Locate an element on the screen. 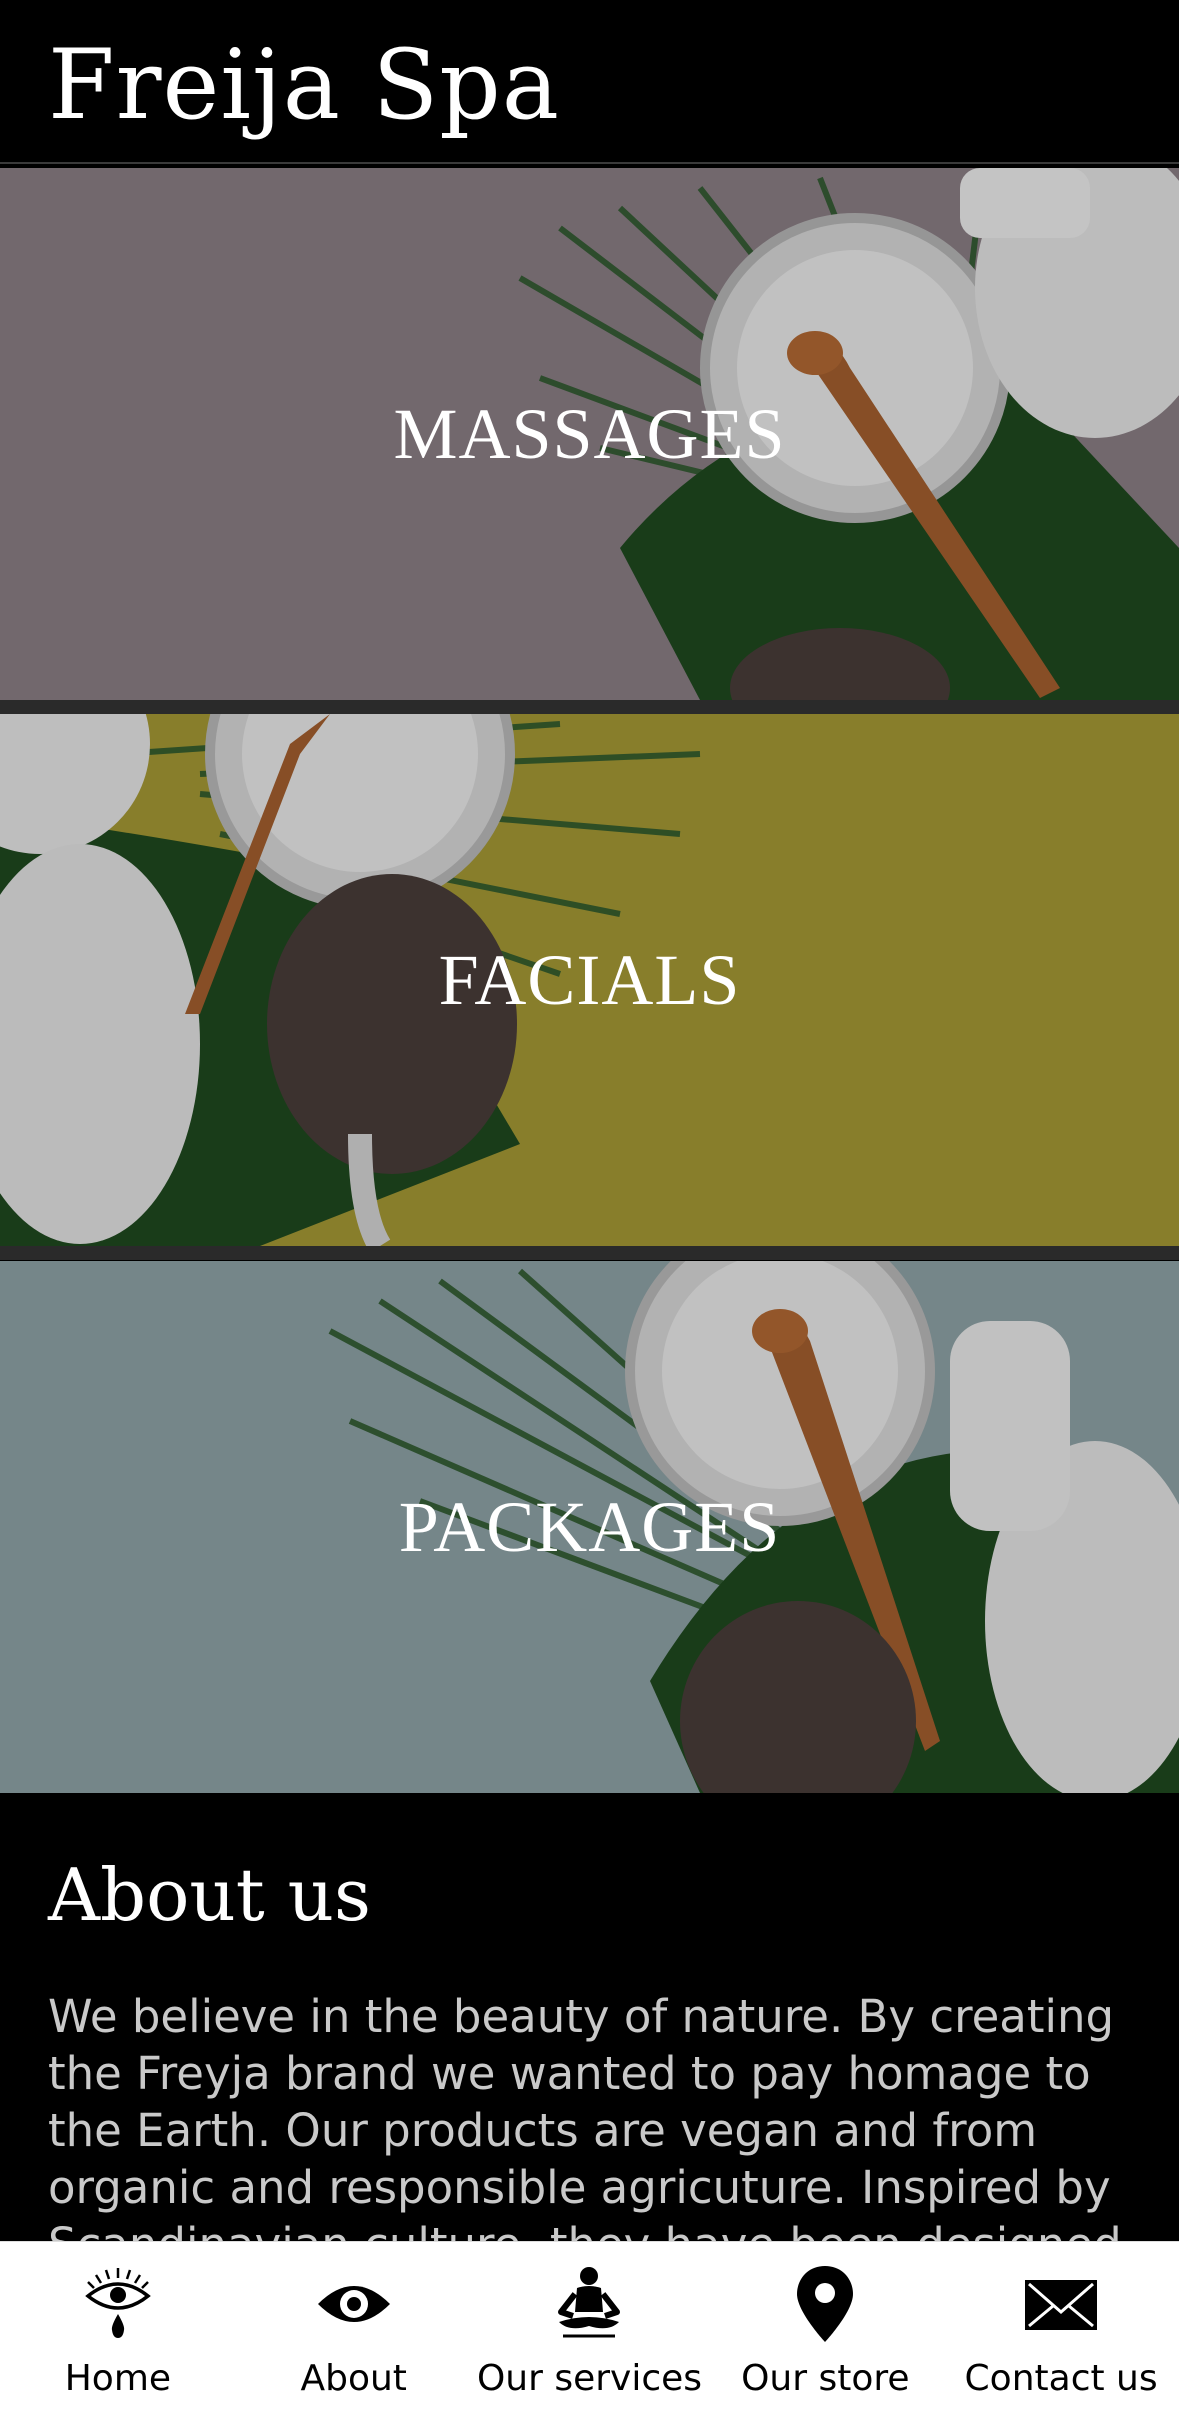 The width and height of the screenshot is (1179, 2436). tab-contact-us-label: Contact us is located at coordinates (1061, 2378).